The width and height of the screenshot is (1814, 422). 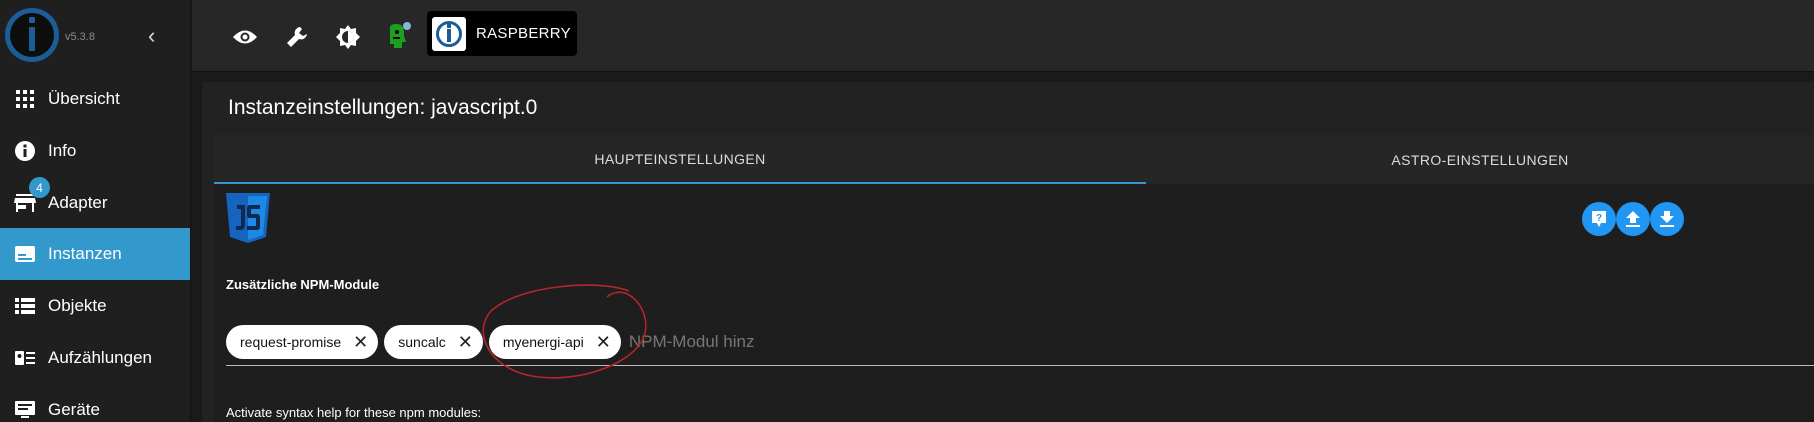 I want to click on sidebar-item-info: Info, so click(x=95, y=151).